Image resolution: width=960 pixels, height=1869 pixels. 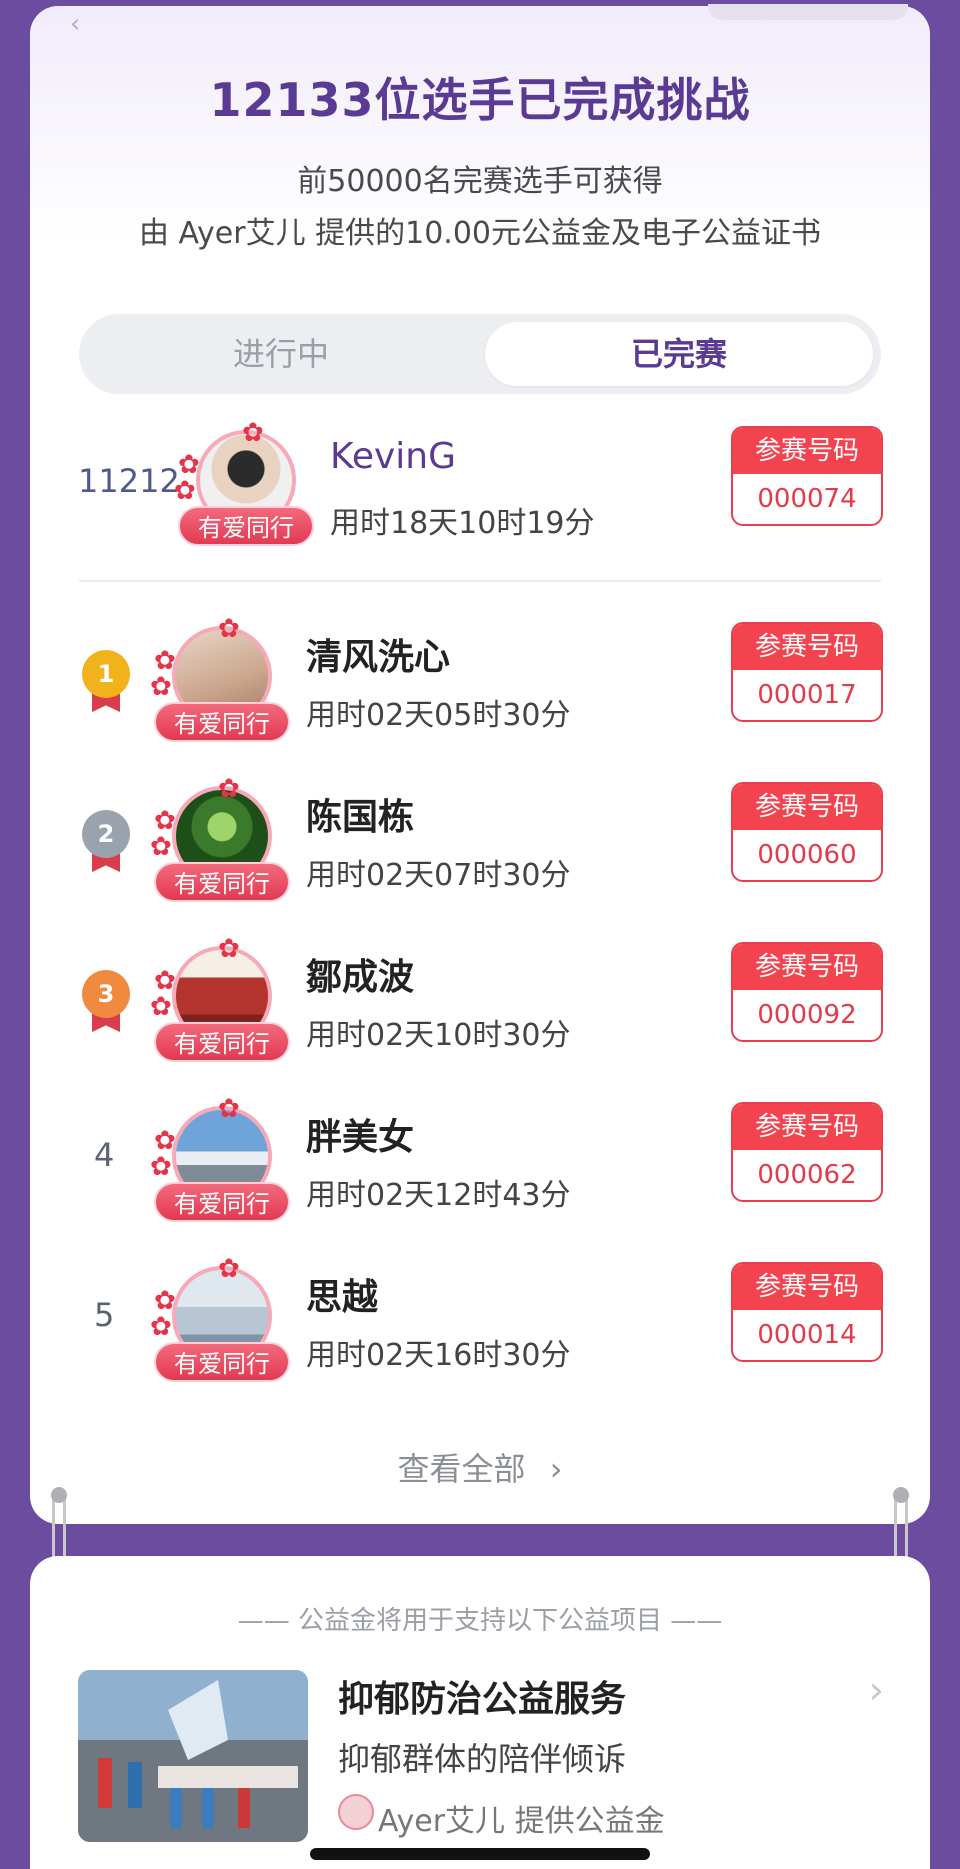 What do you see at coordinates (438, 1035) in the screenshot?
I see `runner-time: 用时02天10时30分` at bounding box center [438, 1035].